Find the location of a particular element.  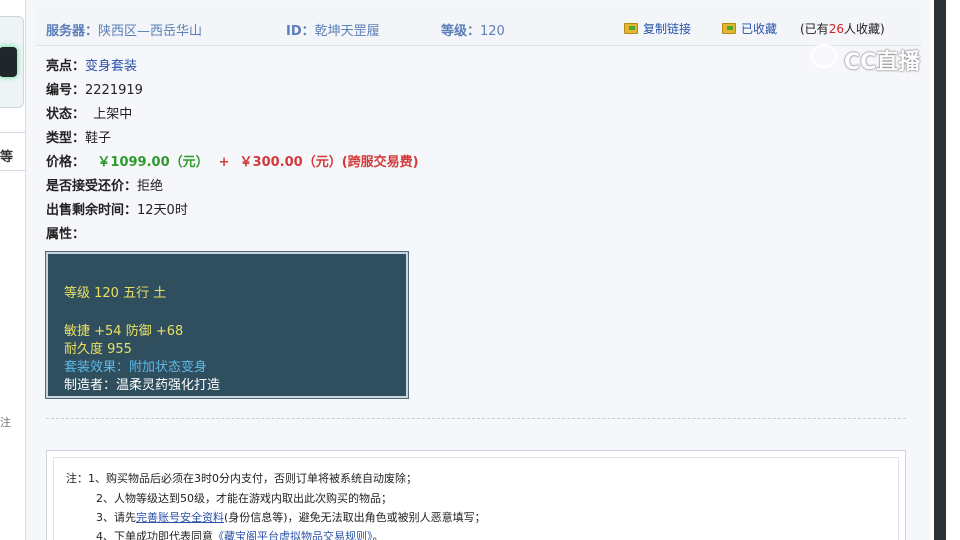

scrollbar is located at coordinates (940, 270).